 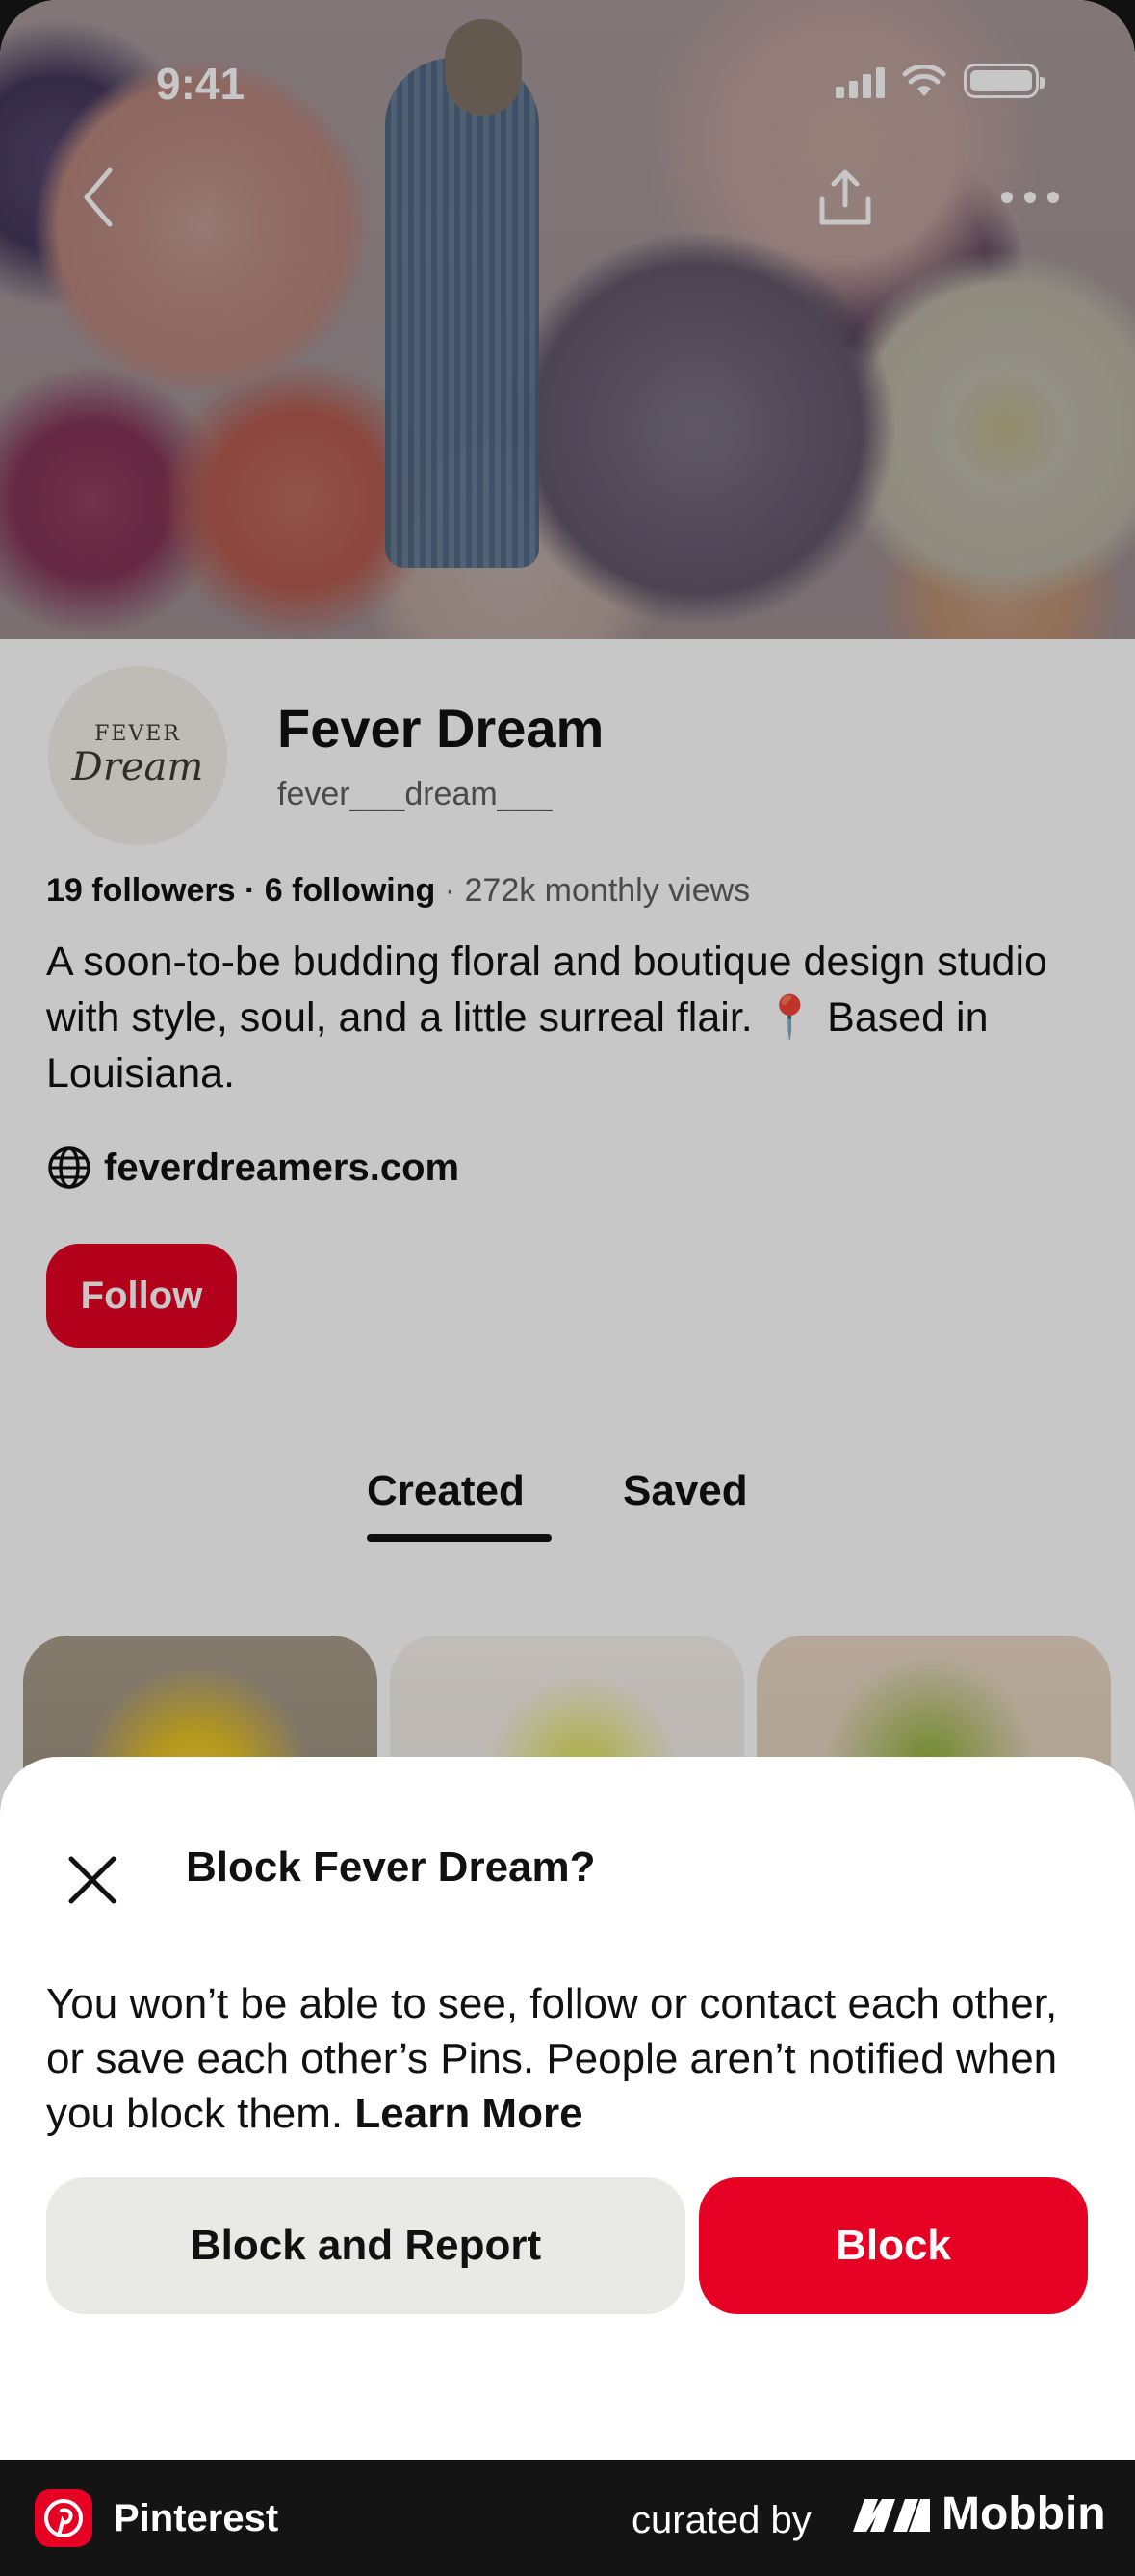 I want to click on pinterest-logo-icon, so click(x=63, y=2518).